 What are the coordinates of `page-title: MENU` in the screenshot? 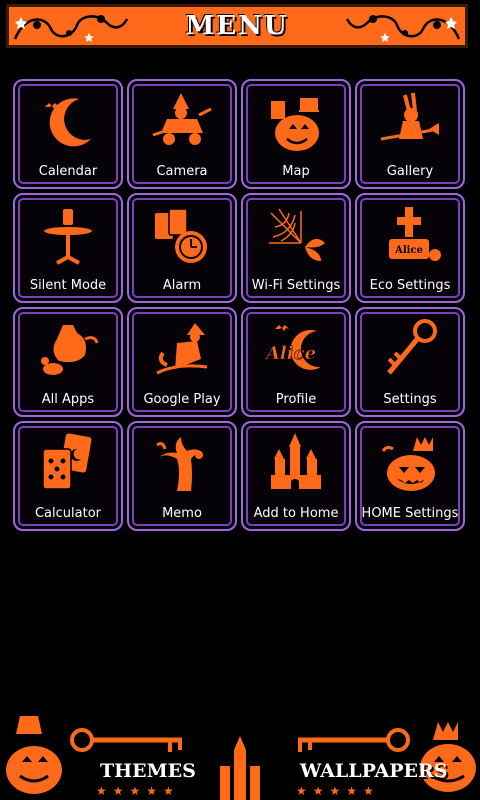 It's located at (237, 26).